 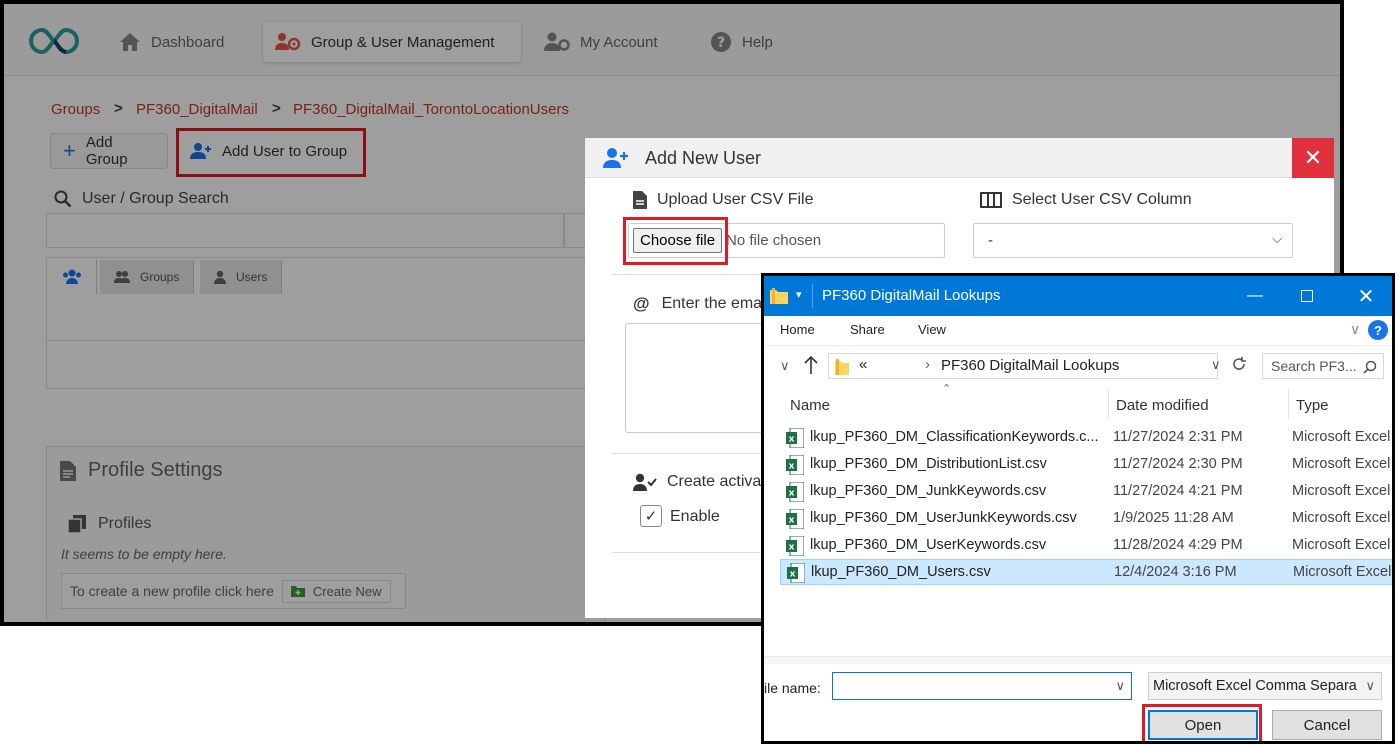 I want to click on check-icon: ✓, so click(x=651, y=516).